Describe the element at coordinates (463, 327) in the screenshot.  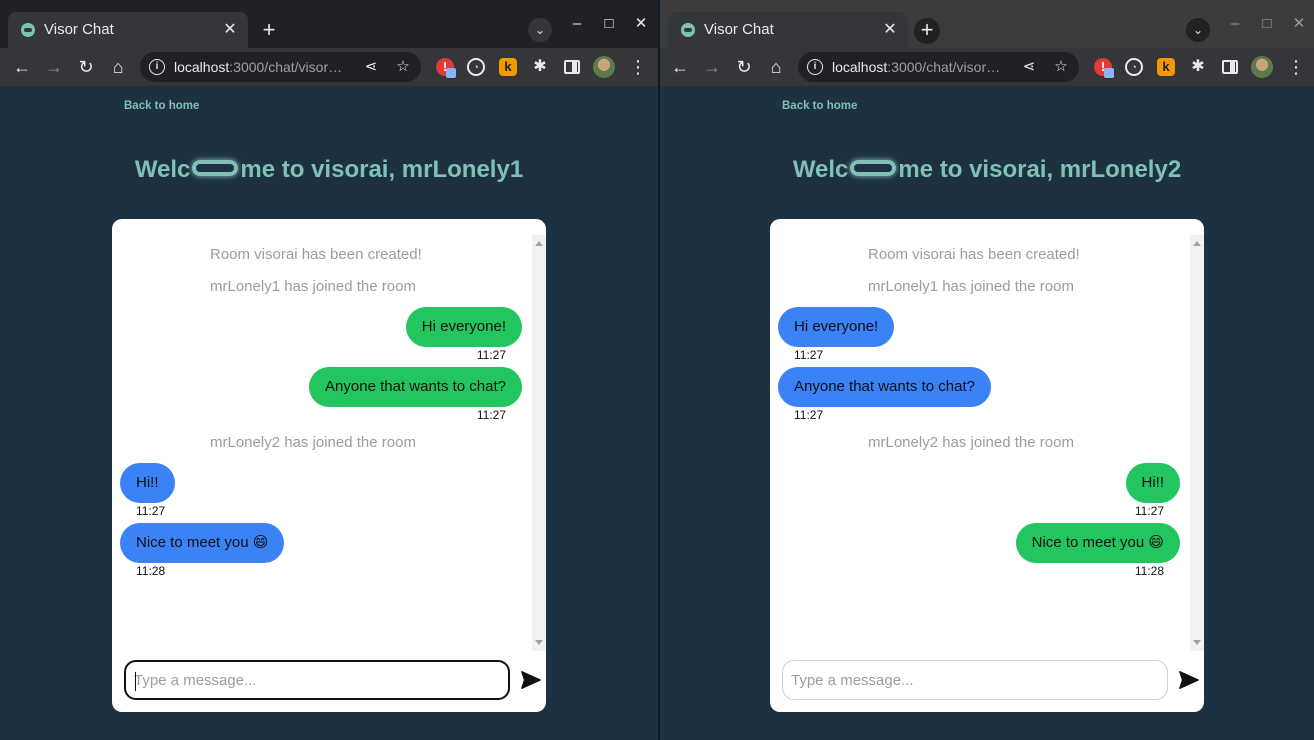
I see `message-bubble-own: Hi everyone!` at that location.